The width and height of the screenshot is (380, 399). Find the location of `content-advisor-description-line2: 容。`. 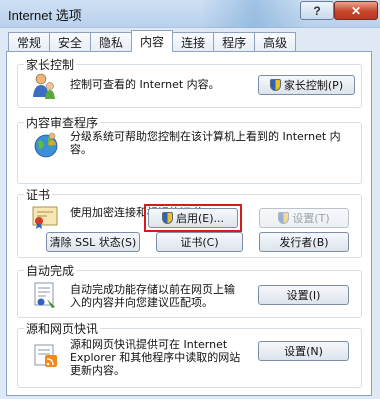

content-advisor-description-line2: 容。 is located at coordinates (81, 149).